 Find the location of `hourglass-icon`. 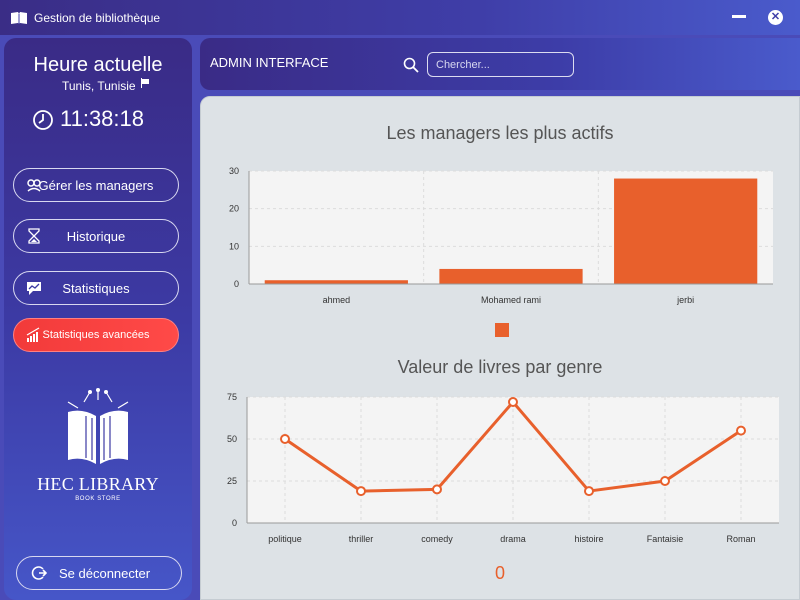

hourglass-icon is located at coordinates (34, 236).